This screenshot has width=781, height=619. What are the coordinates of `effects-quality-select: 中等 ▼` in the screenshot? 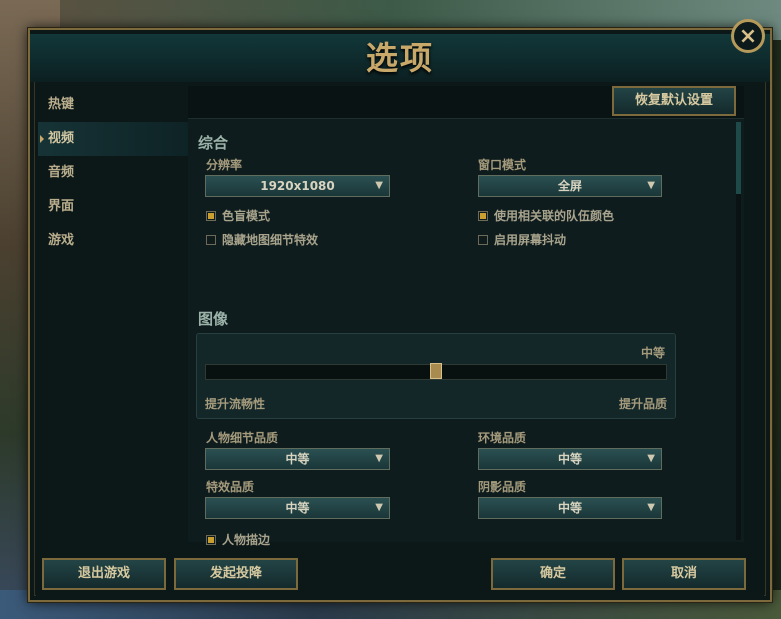 It's located at (297, 508).